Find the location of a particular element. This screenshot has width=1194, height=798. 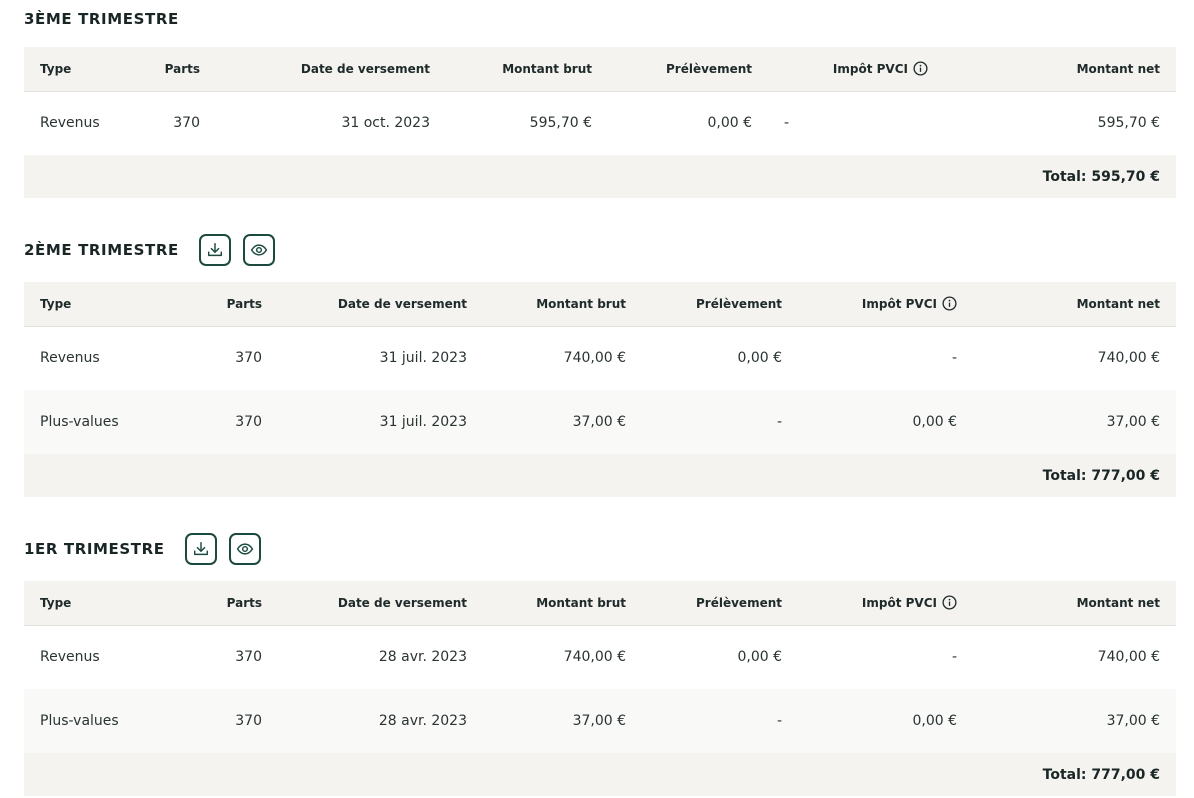

cell-brut: 595,70 € is located at coordinates (560, 123).